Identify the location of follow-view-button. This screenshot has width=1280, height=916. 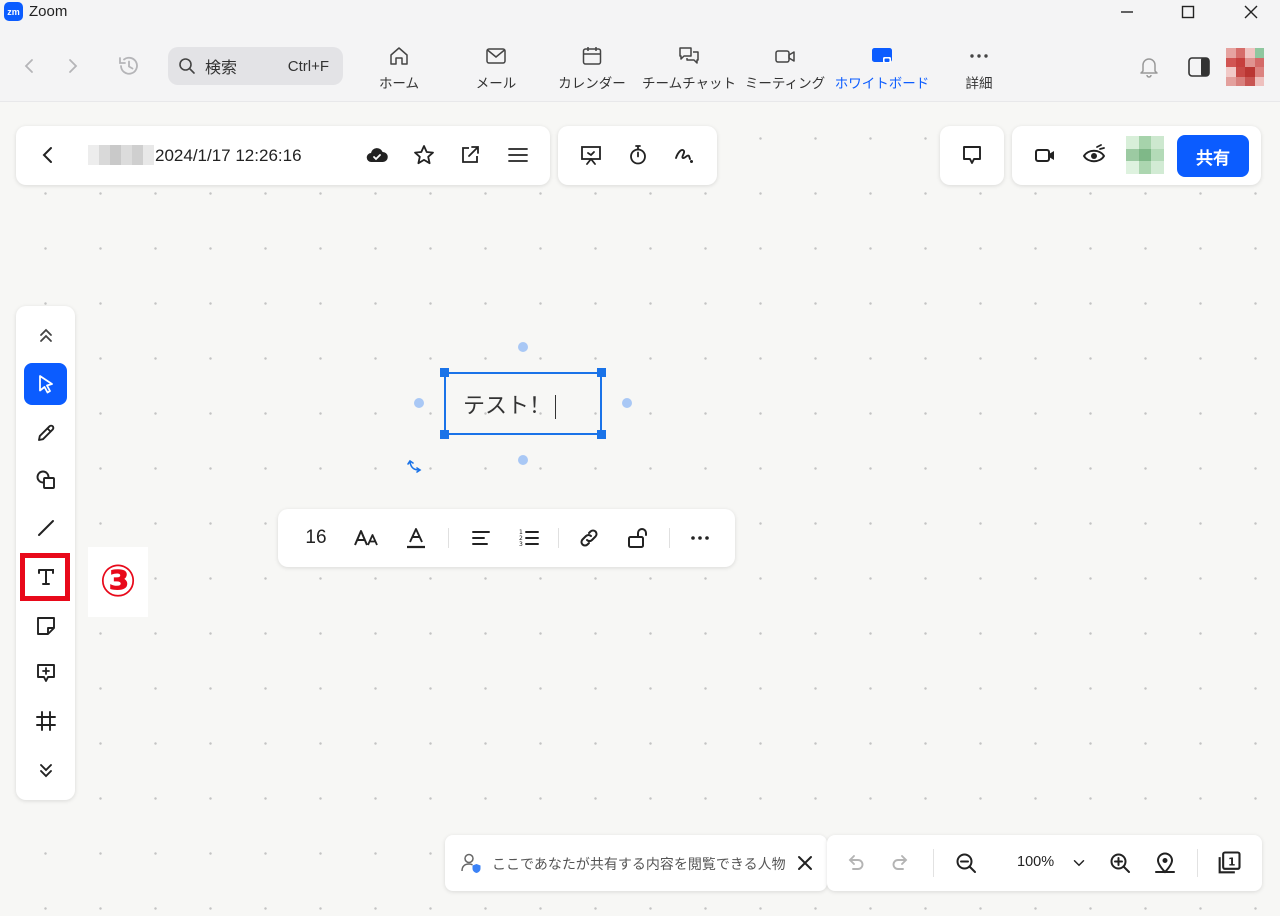
(1094, 155).